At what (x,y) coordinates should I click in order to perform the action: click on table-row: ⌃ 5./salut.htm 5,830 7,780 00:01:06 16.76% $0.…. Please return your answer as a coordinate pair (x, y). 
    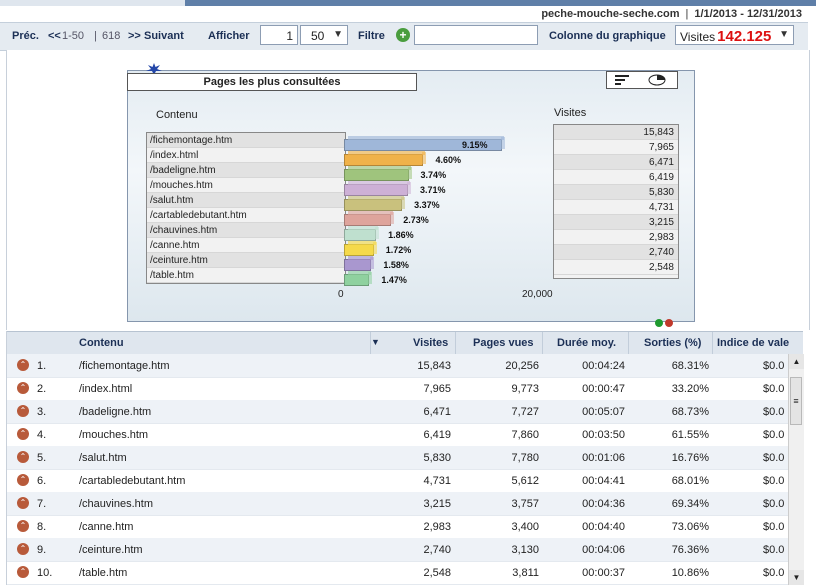
    Looking at the image, I should click on (397, 458).